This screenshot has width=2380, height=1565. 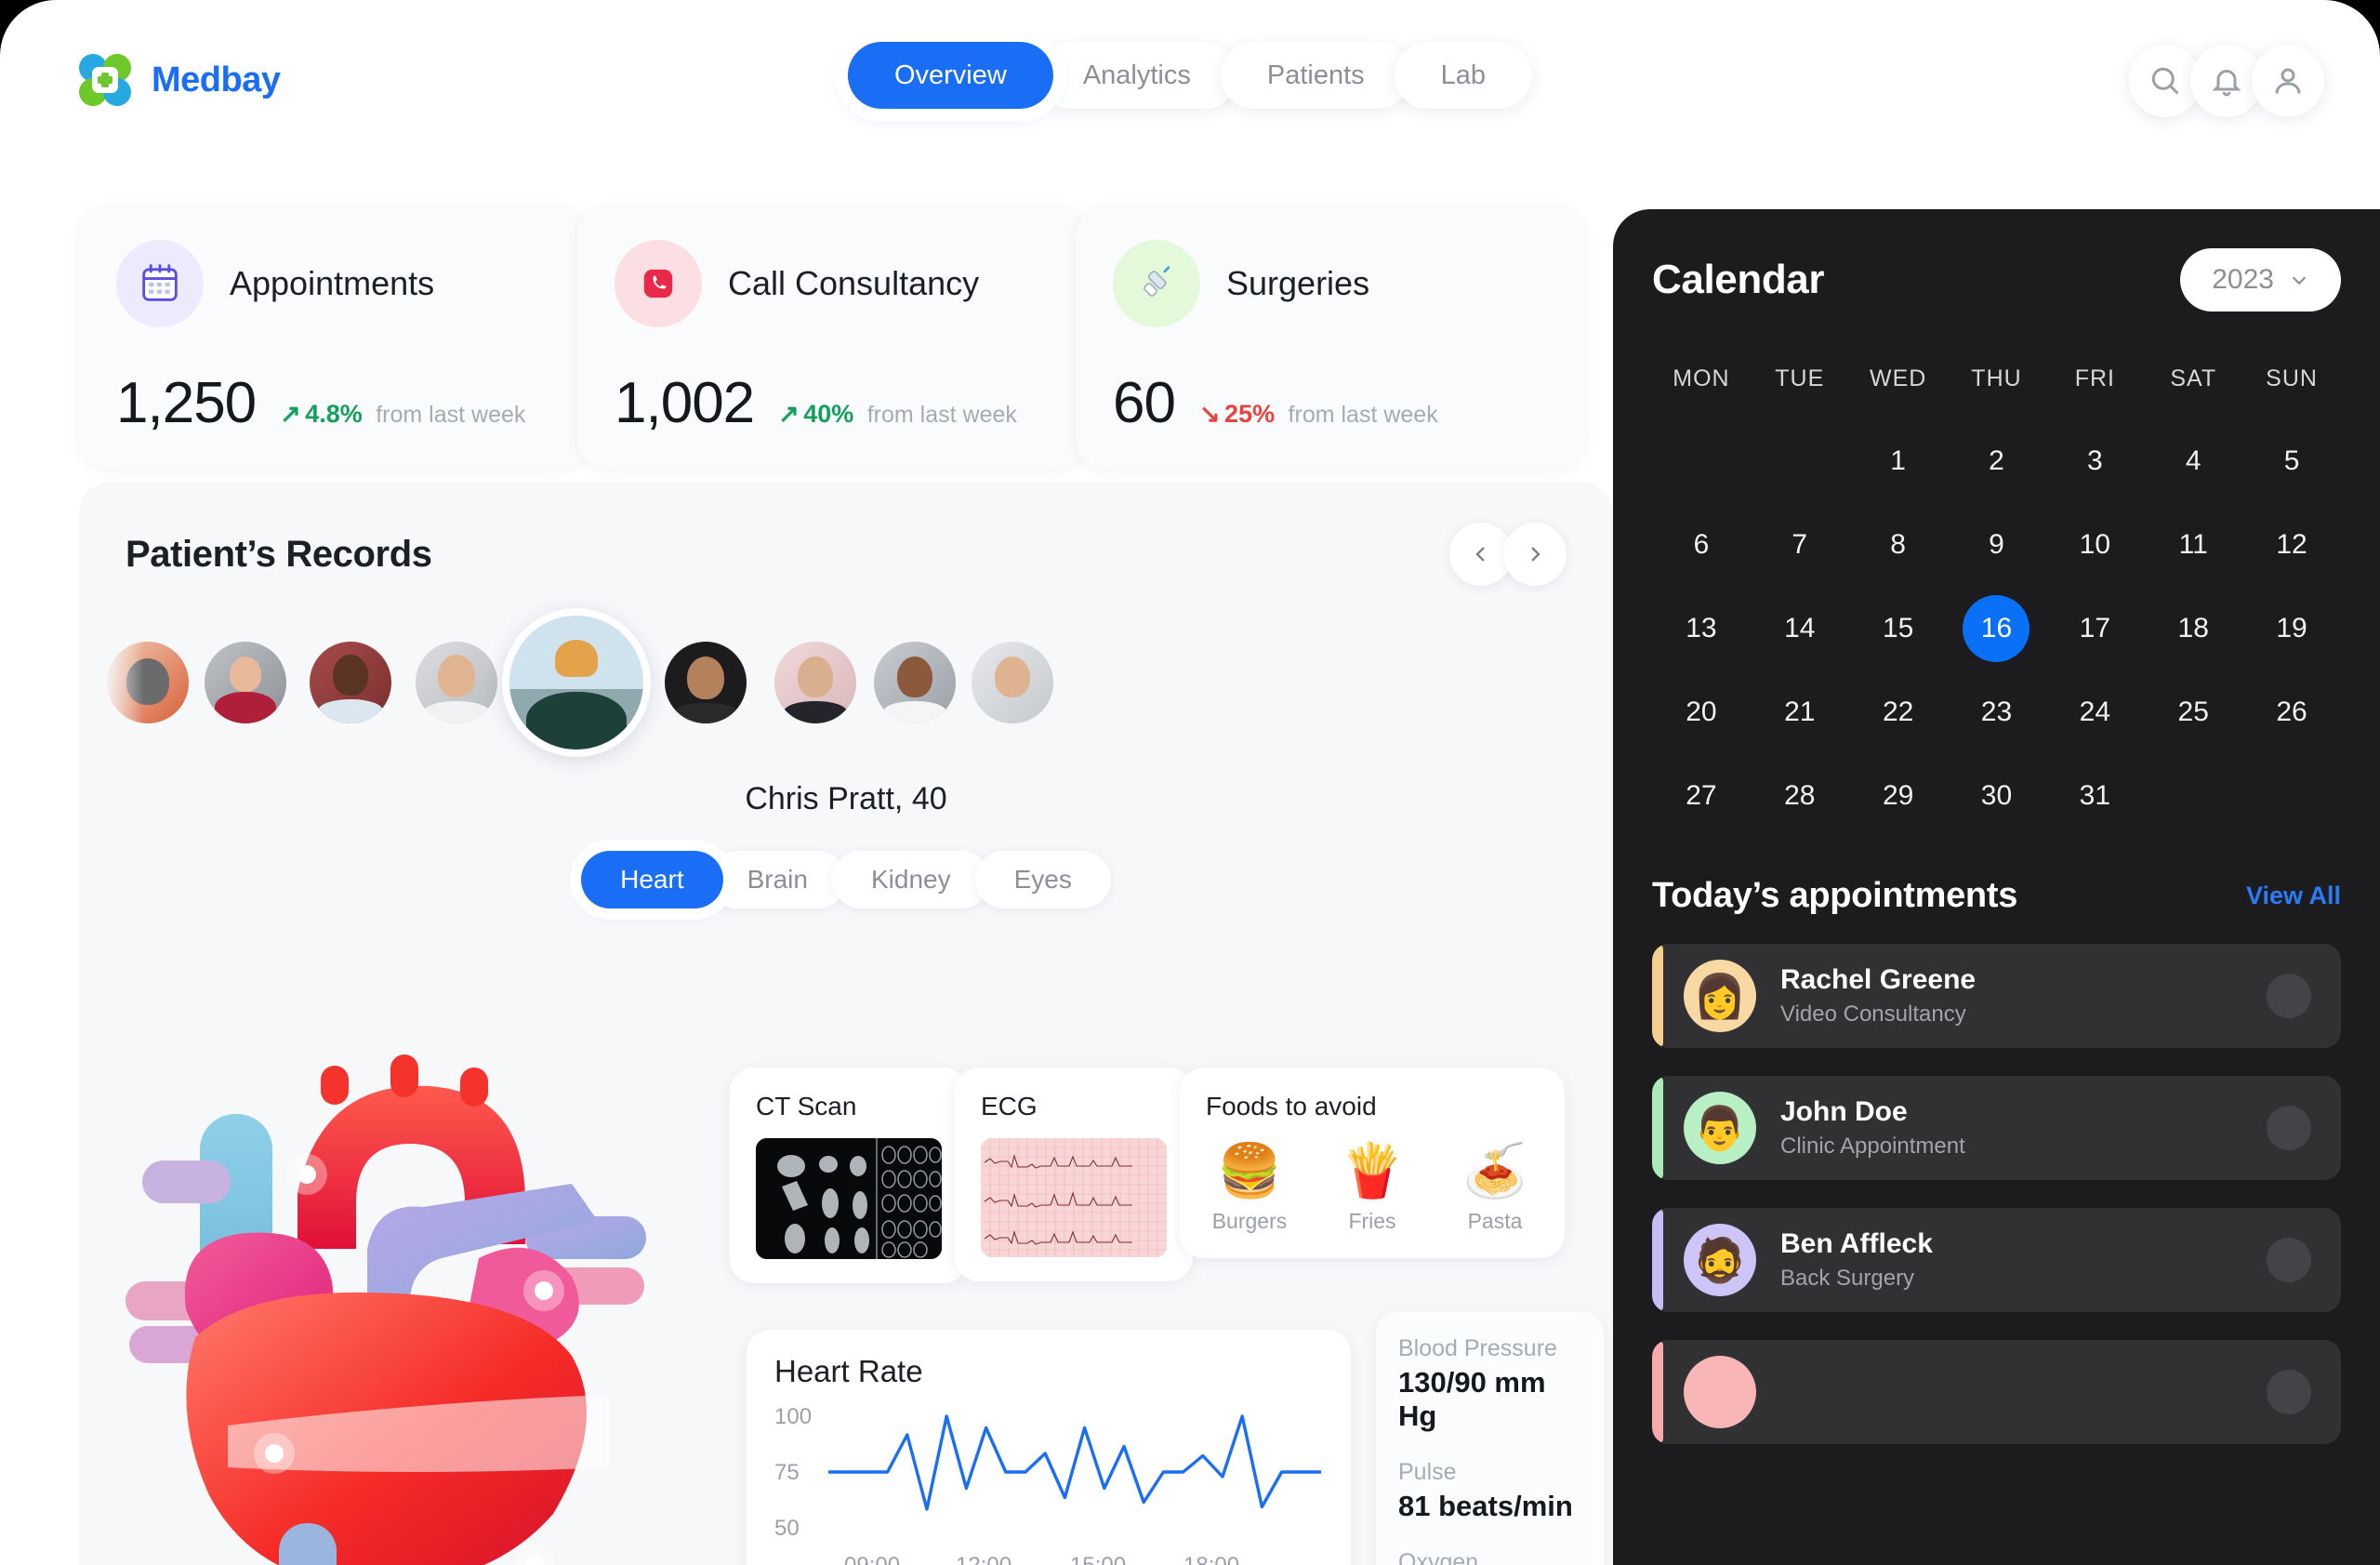 I want to click on calendar-day: 23, so click(x=1997, y=712).